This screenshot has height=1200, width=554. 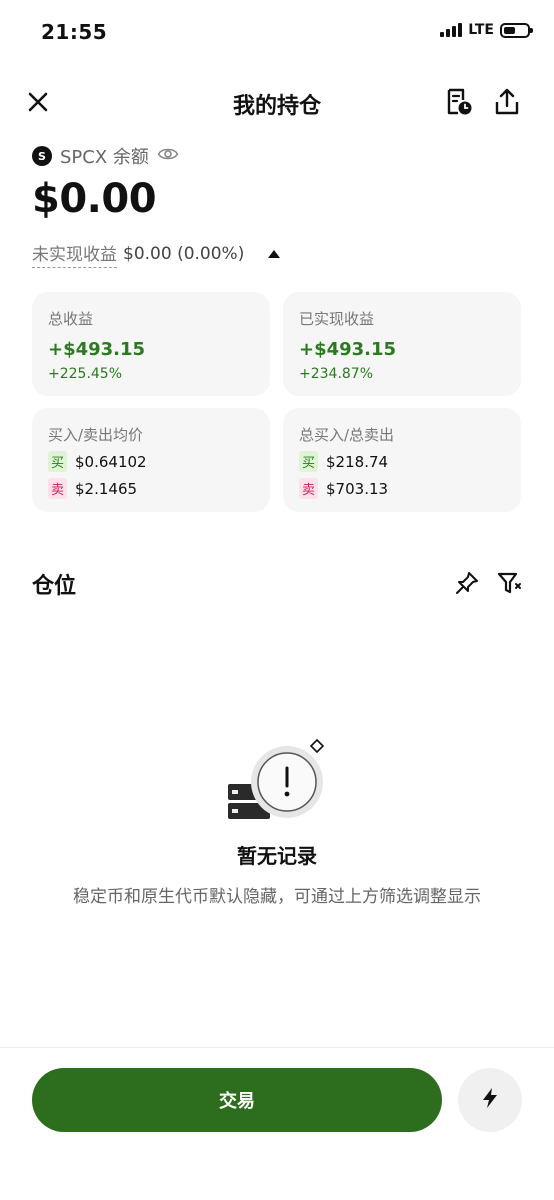 What do you see at coordinates (277, 32) in the screenshot?
I see `status-bar: 21:55 LTE` at bounding box center [277, 32].